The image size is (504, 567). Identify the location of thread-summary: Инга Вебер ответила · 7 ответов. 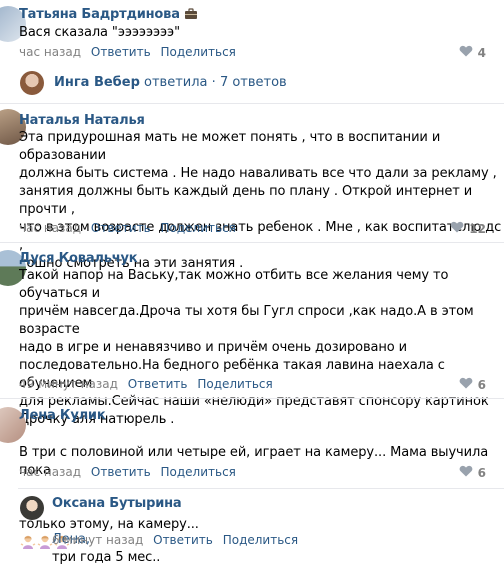
(252, 83).